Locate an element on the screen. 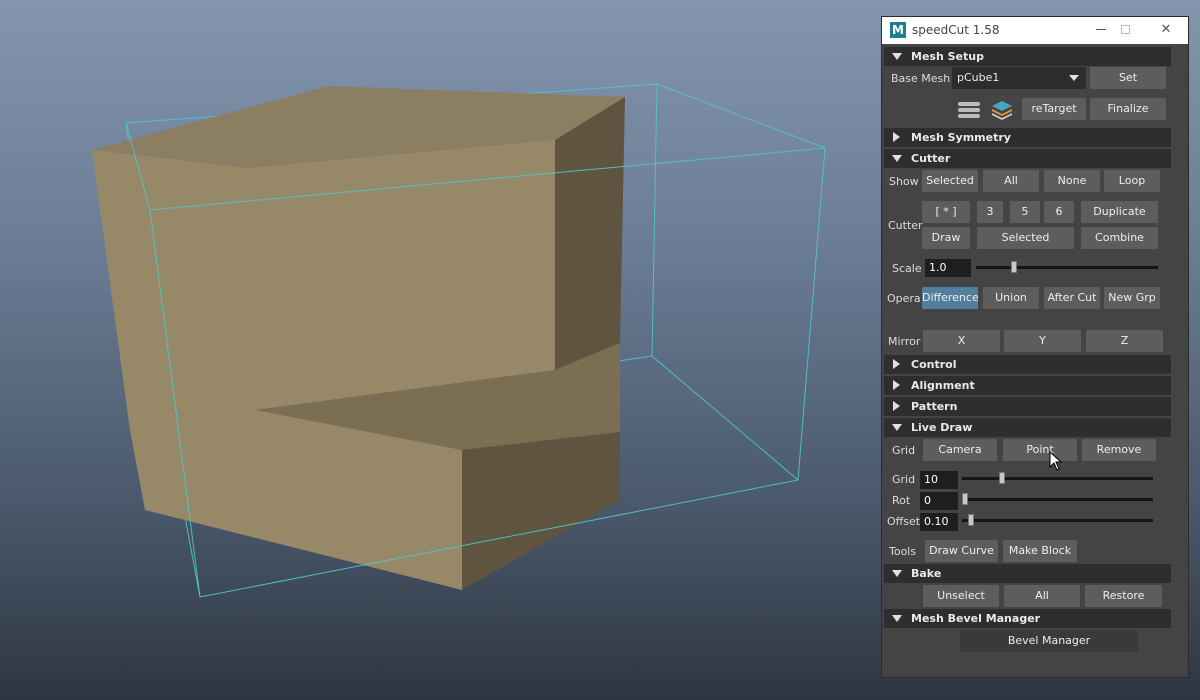  base-mesh-label: Base Mesh is located at coordinates (921, 78).